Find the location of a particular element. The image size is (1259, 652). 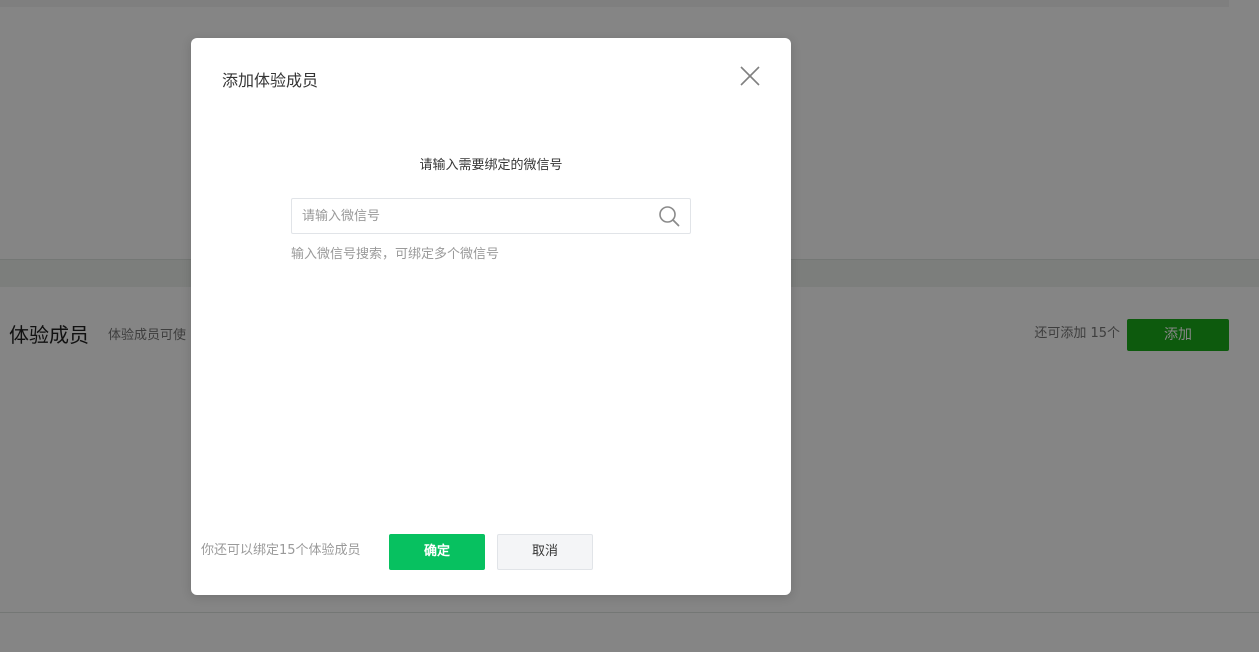

wechat-id-input is located at coordinates (472, 216).